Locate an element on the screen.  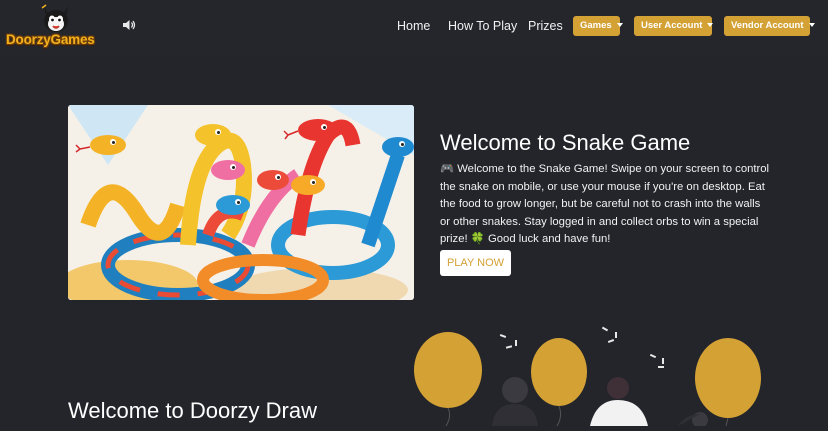
logo-text: DoorzyGames is located at coordinates (50, 39).